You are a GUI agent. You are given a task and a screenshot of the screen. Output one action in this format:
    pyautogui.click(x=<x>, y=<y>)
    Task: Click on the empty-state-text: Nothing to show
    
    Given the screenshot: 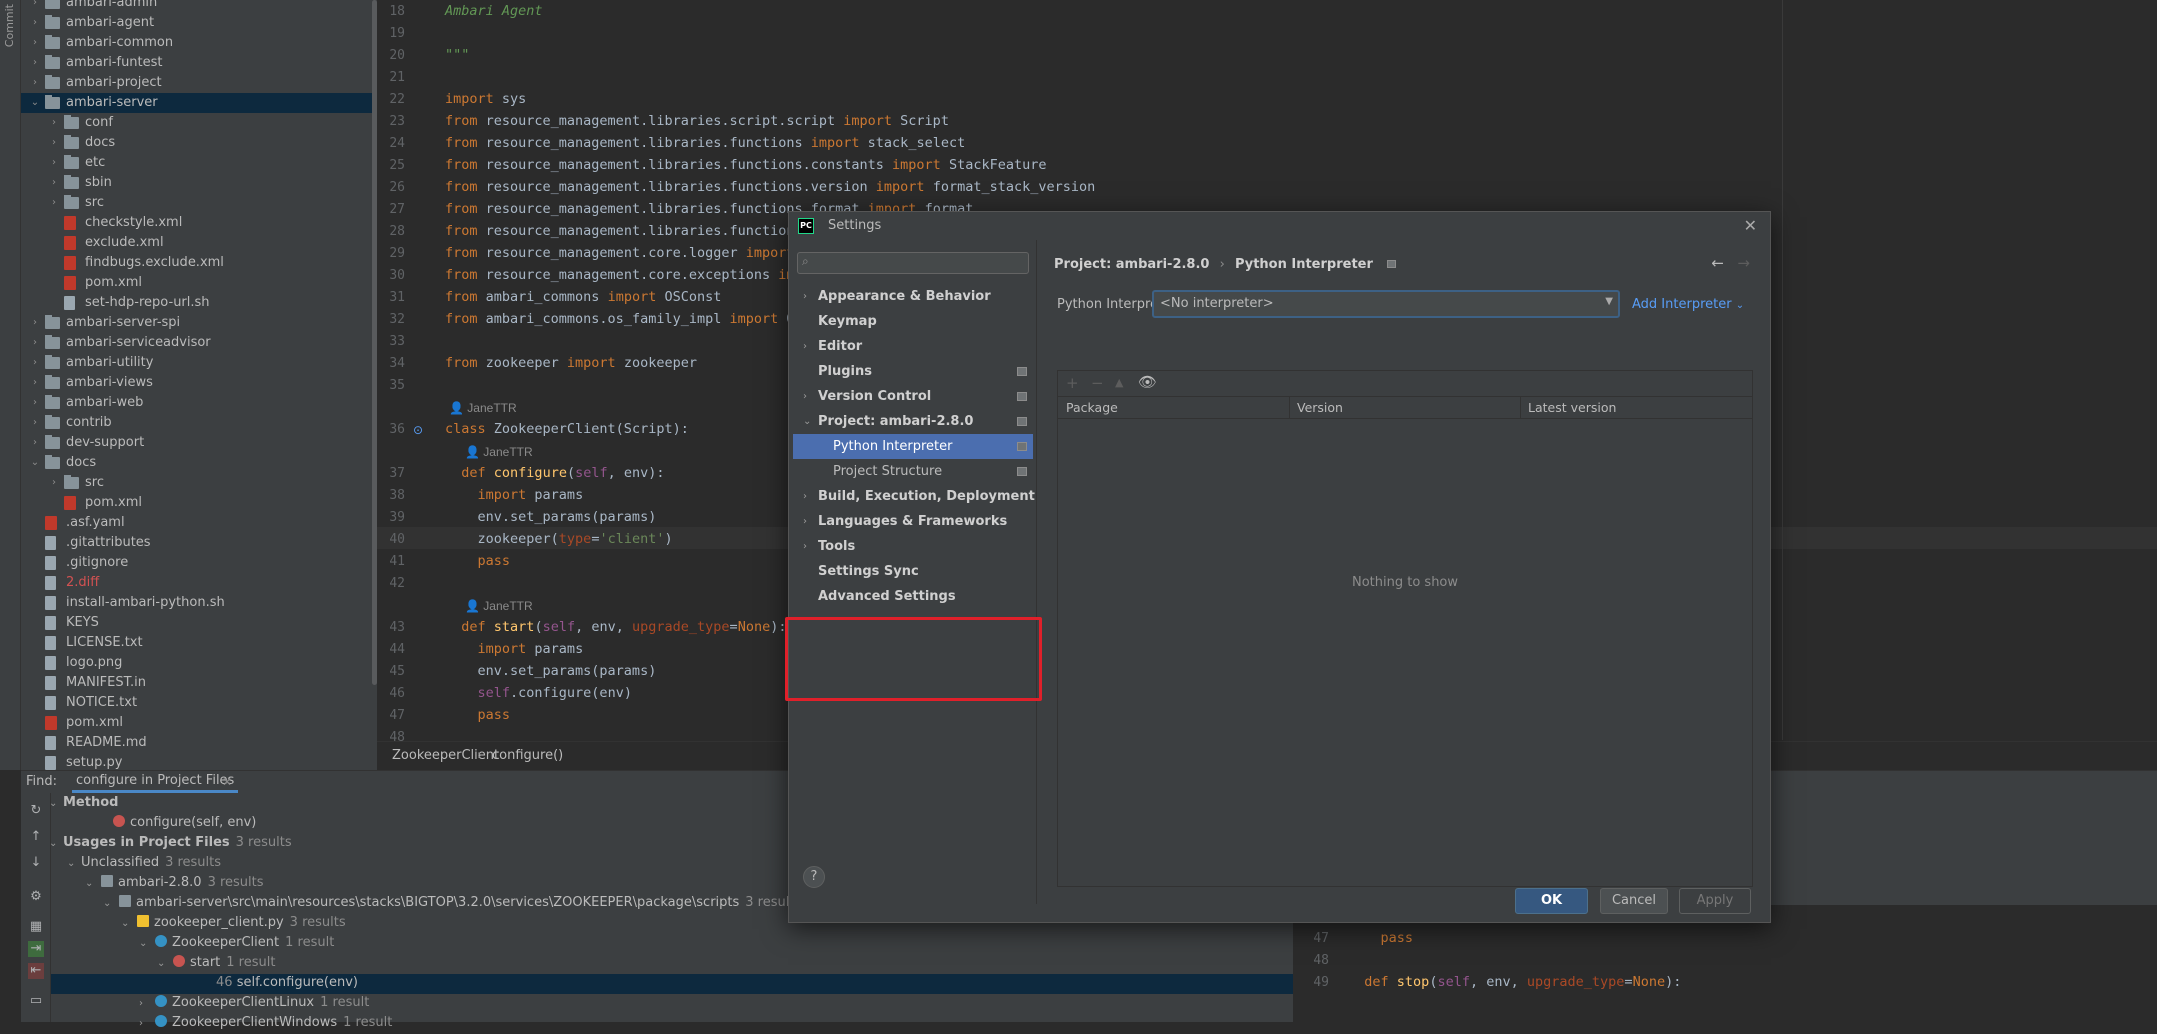 What is the action you would take?
    pyautogui.click(x=1405, y=582)
    